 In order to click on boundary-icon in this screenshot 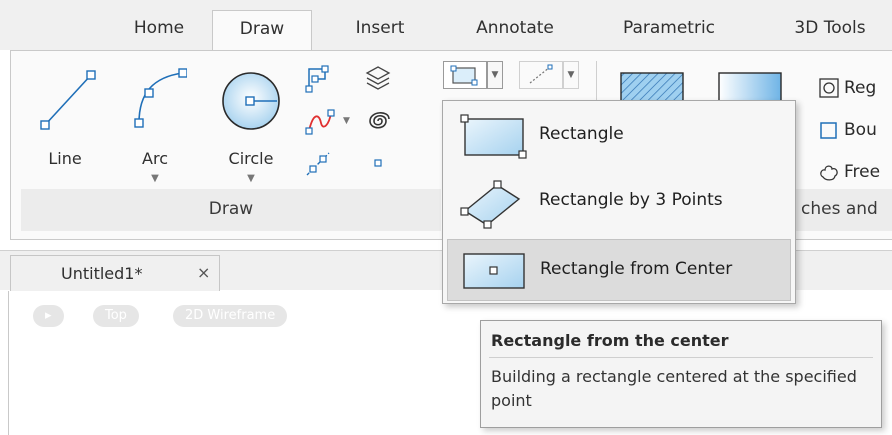, I will do `click(828, 130)`.